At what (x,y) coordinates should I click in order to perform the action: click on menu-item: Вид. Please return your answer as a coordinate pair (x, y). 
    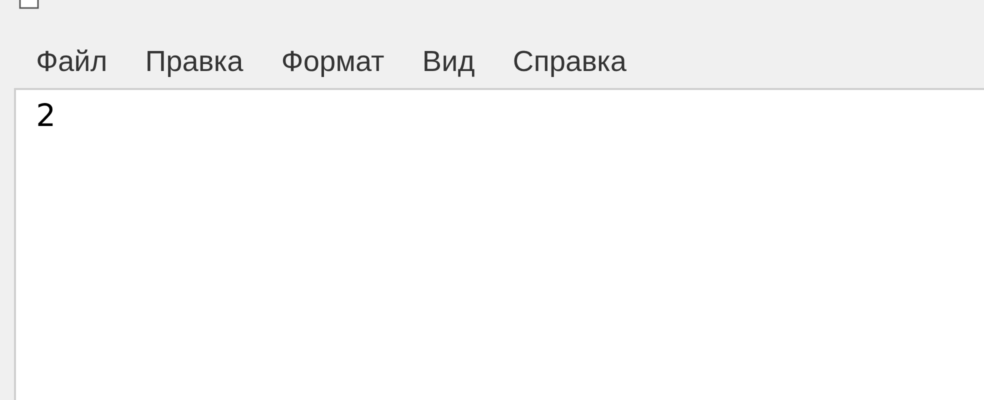
    Looking at the image, I should click on (448, 63).